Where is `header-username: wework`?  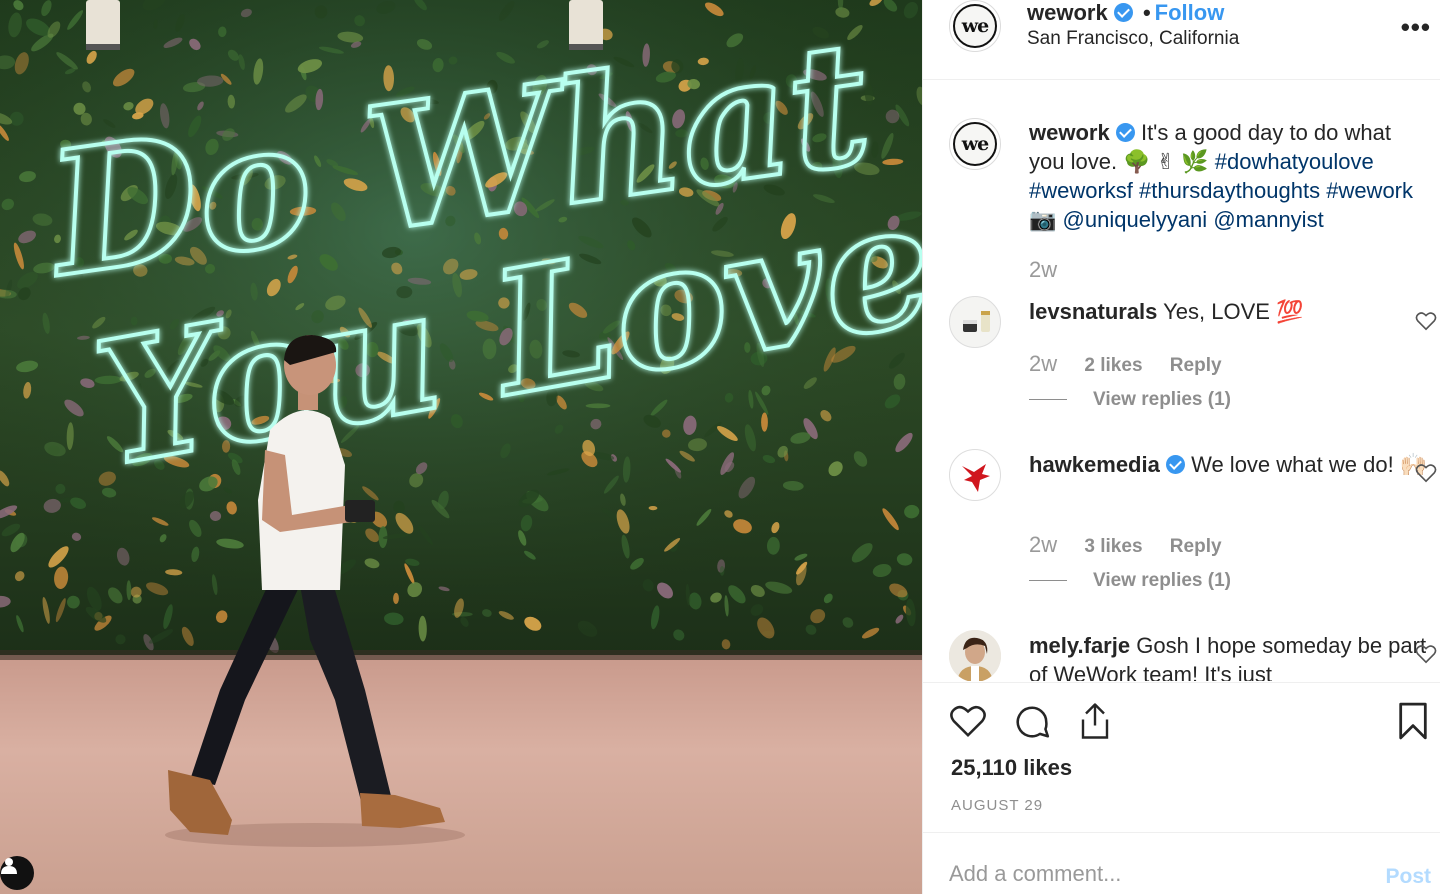
header-username: wework is located at coordinates (1067, 12).